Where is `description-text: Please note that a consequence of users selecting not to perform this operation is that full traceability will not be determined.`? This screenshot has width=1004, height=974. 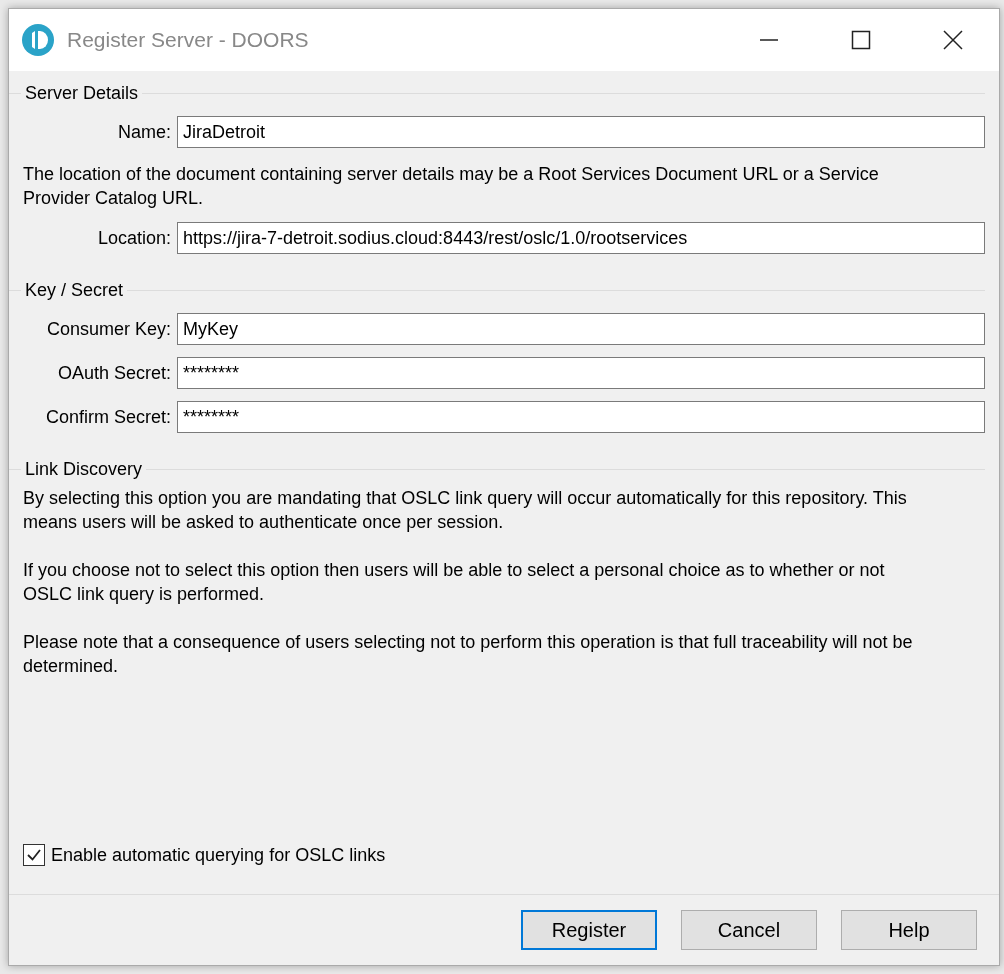 description-text: Please note that a consequence of users selecting not to perform this operation is that full traceability will not be determined. is located at coordinates (468, 654).